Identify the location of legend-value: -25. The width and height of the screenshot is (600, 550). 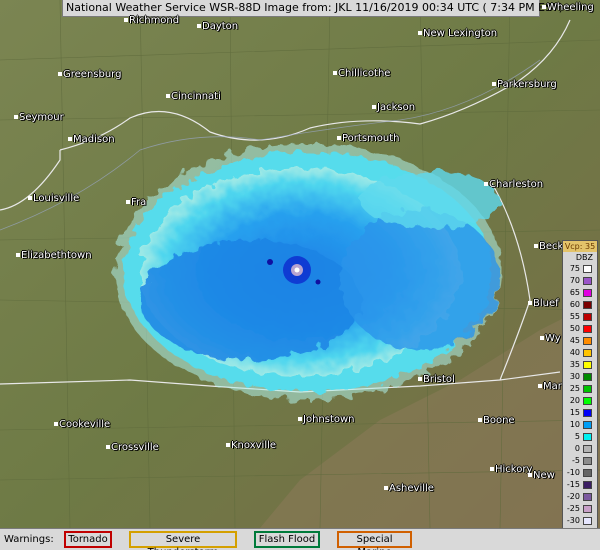
(573, 508).